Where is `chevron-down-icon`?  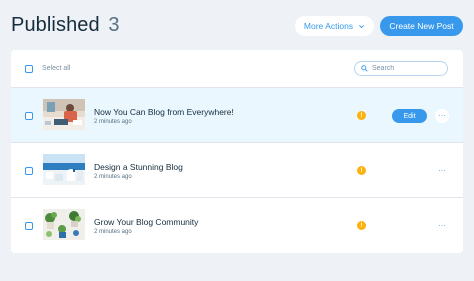
chevron-down-icon is located at coordinates (361, 26).